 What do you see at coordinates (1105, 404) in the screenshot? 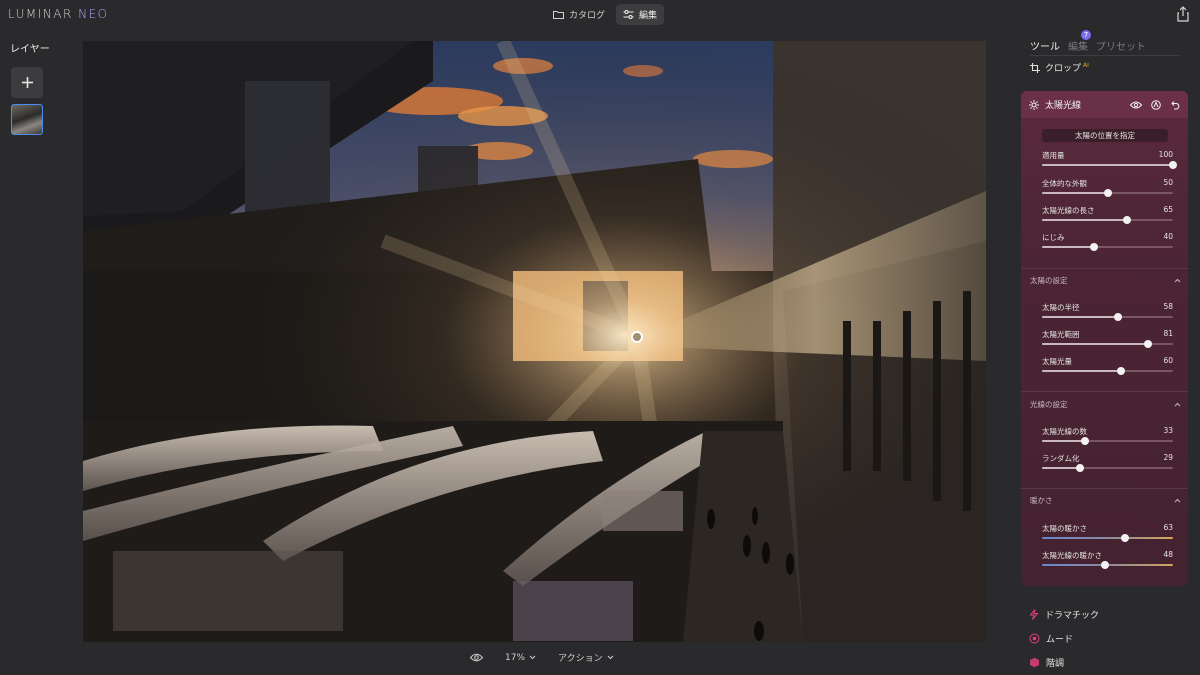
I see `section-header-rays: 光線の設定` at bounding box center [1105, 404].